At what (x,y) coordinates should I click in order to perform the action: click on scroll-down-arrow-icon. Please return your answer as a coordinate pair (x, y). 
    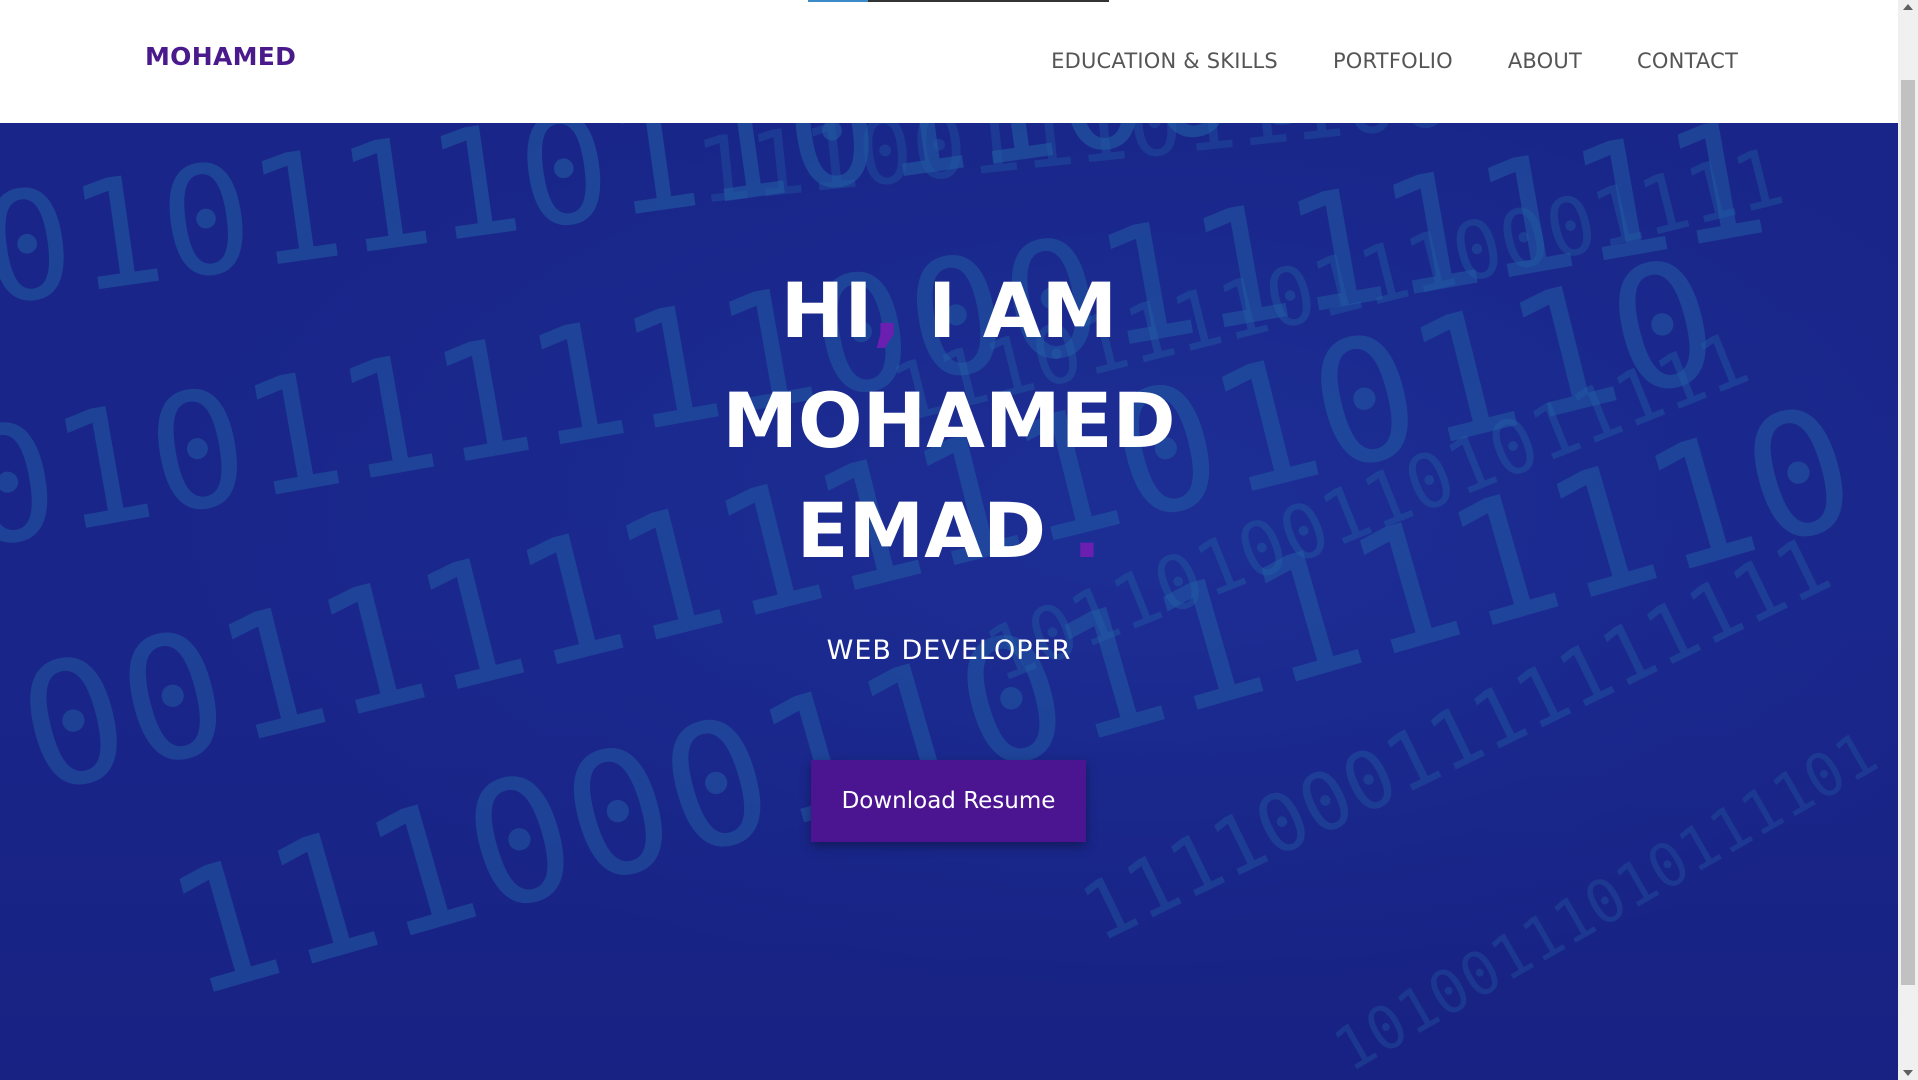
    Looking at the image, I should click on (1908, 1073).